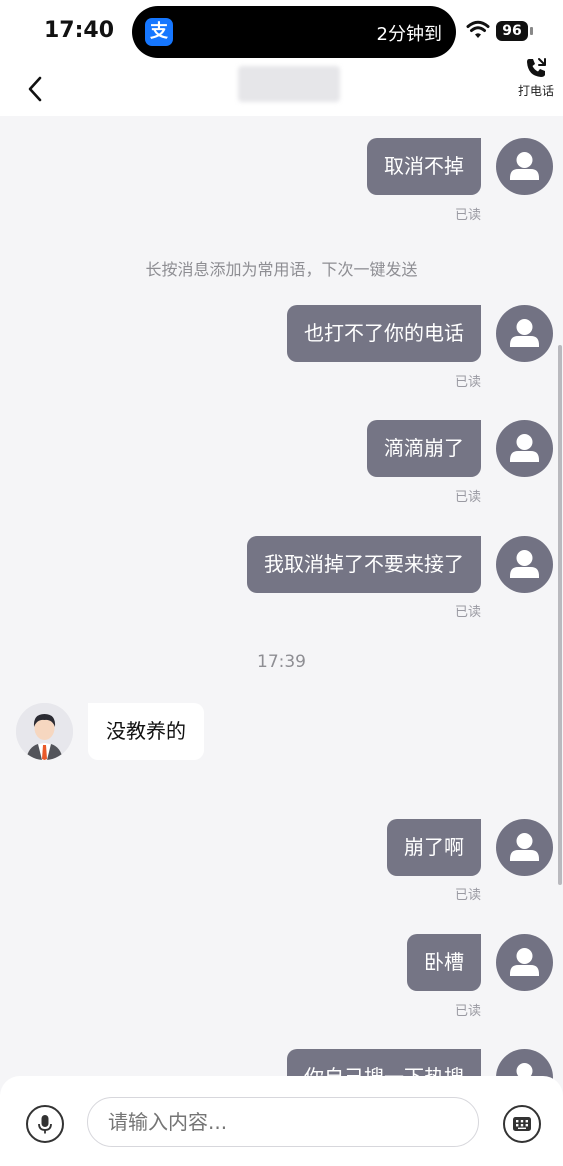 Image resolution: width=563 pixels, height=1166 pixels. I want to click on dynamic-island: 支 2分钟到, so click(294, 32).